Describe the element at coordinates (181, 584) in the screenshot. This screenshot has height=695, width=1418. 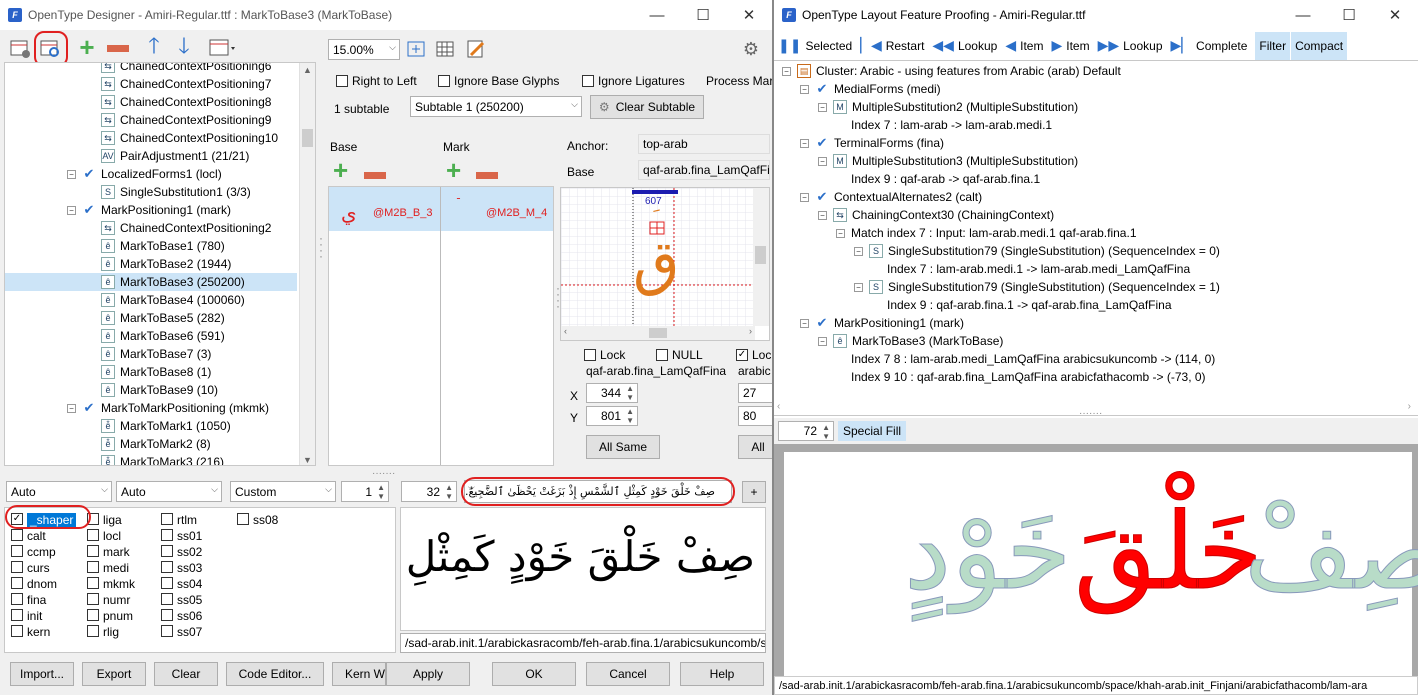
I see `feature-checkbox-ss04: ss04` at that location.